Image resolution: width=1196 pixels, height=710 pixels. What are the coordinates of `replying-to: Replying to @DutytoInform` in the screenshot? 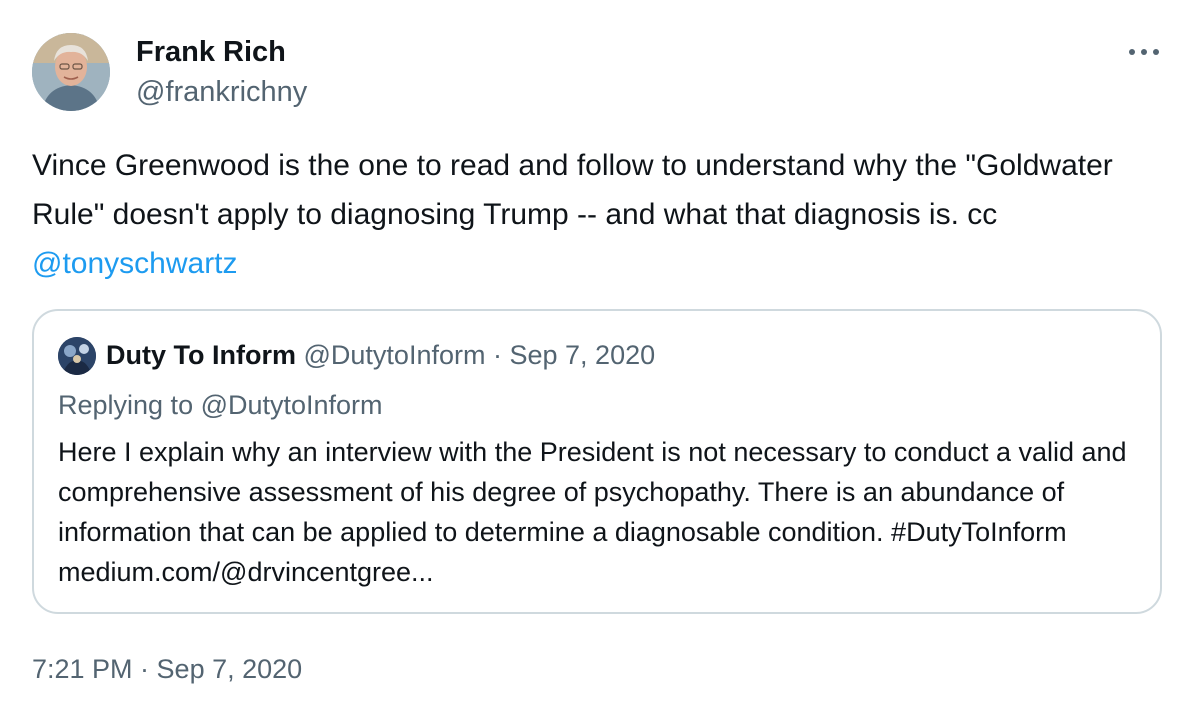 It's located at (220, 405).